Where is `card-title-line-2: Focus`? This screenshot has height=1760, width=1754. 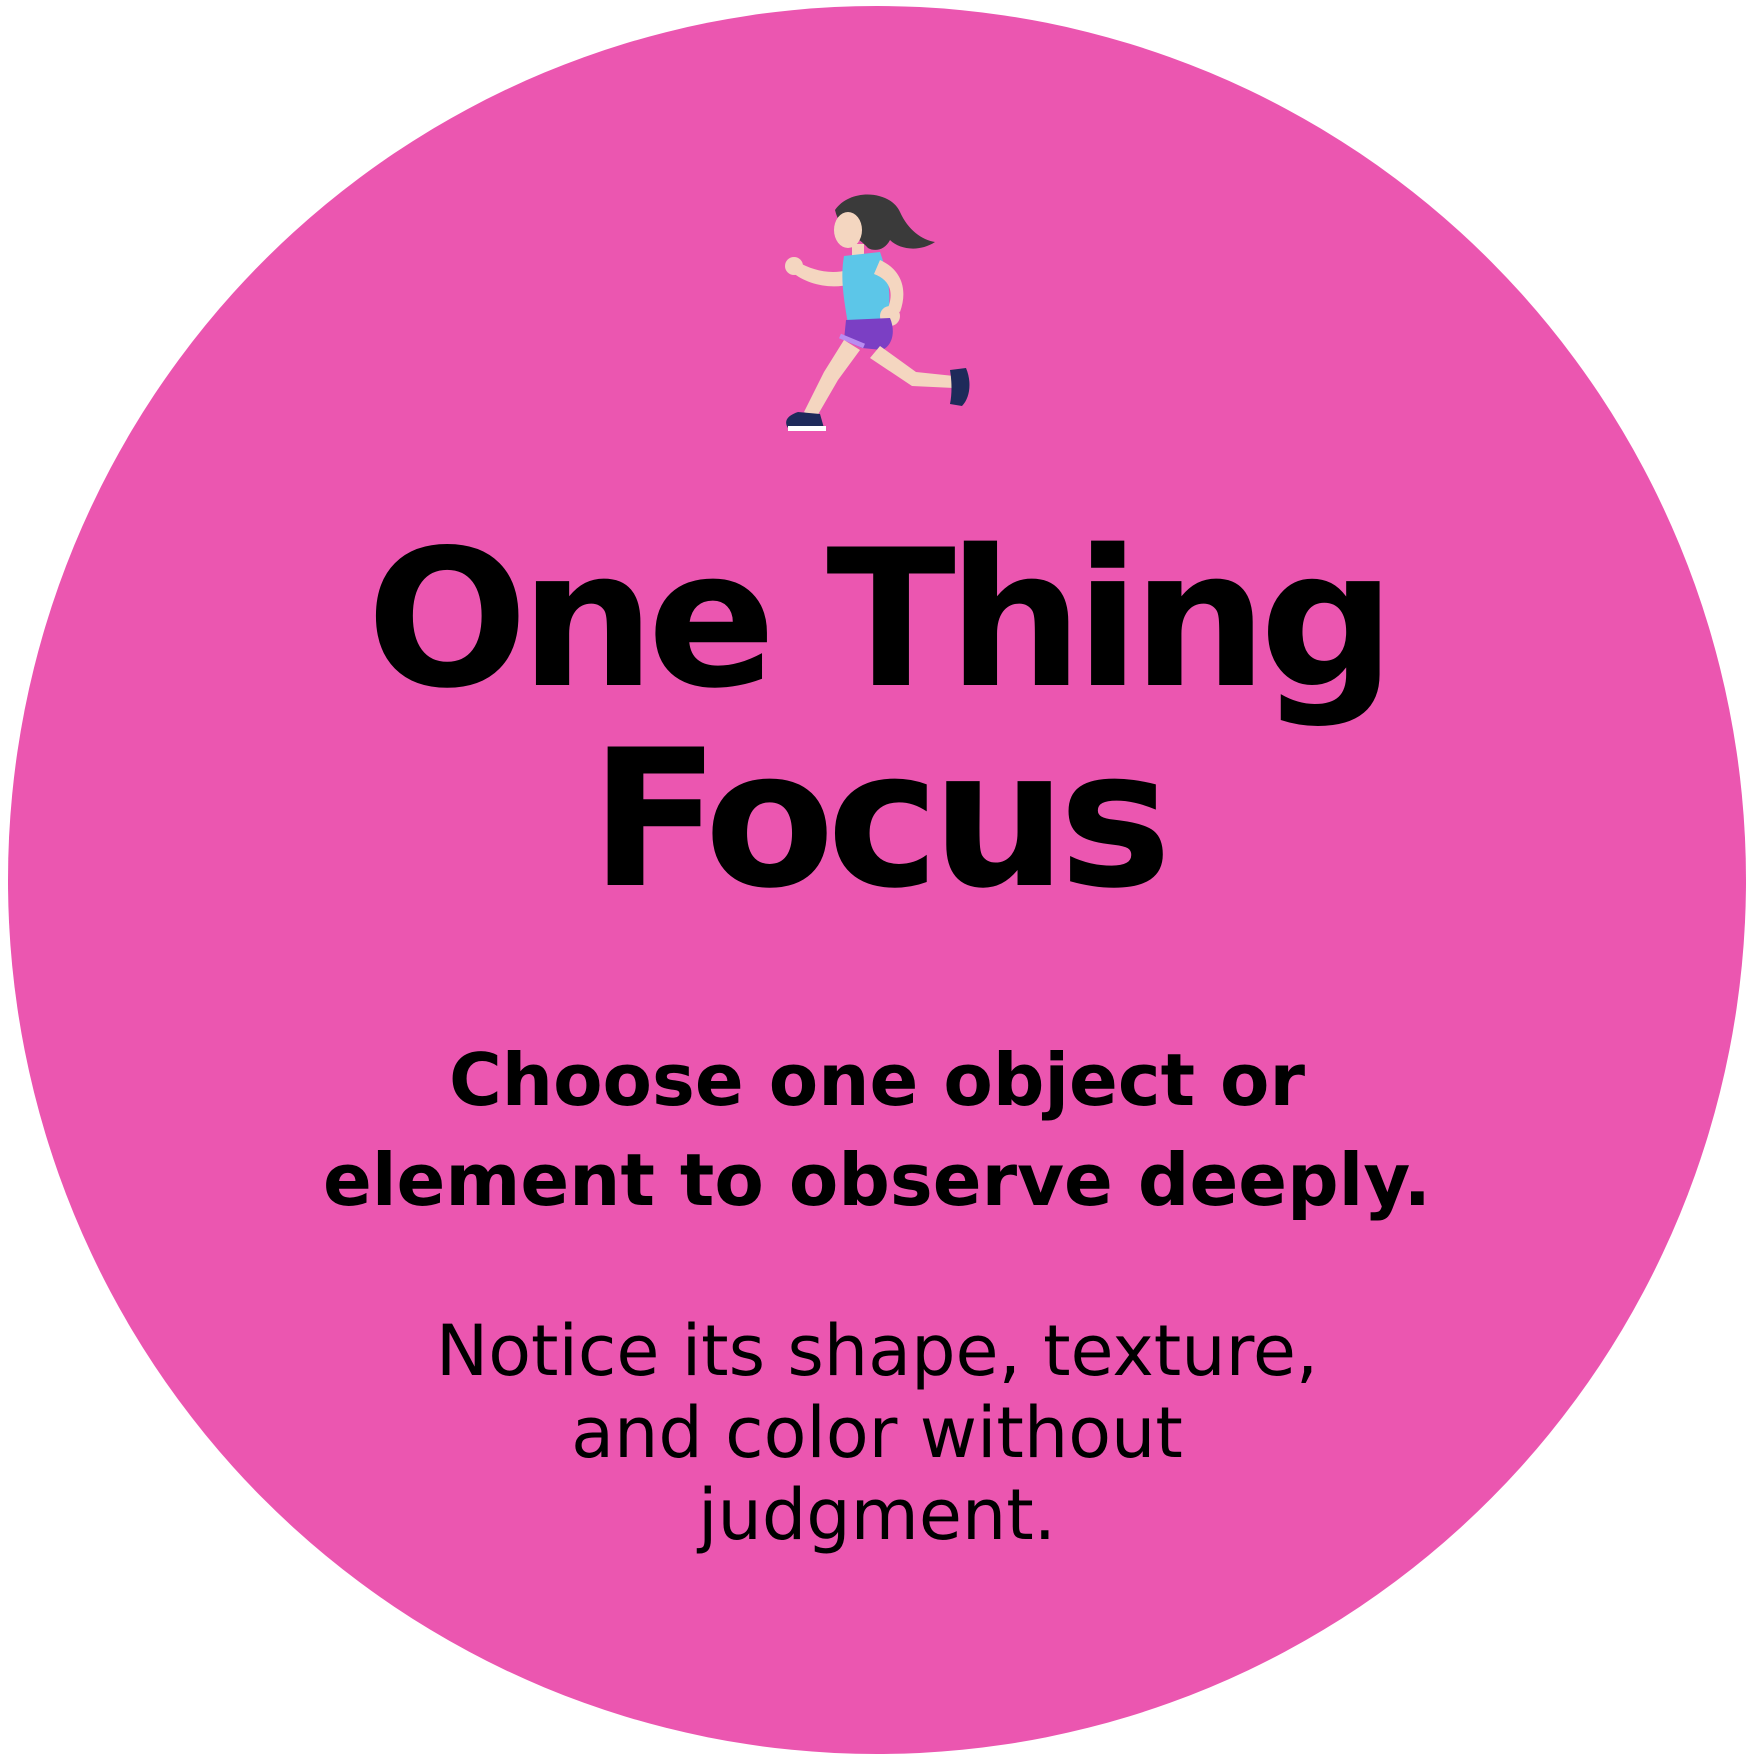
card-title-line-2: Focus is located at coordinates (881, 819).